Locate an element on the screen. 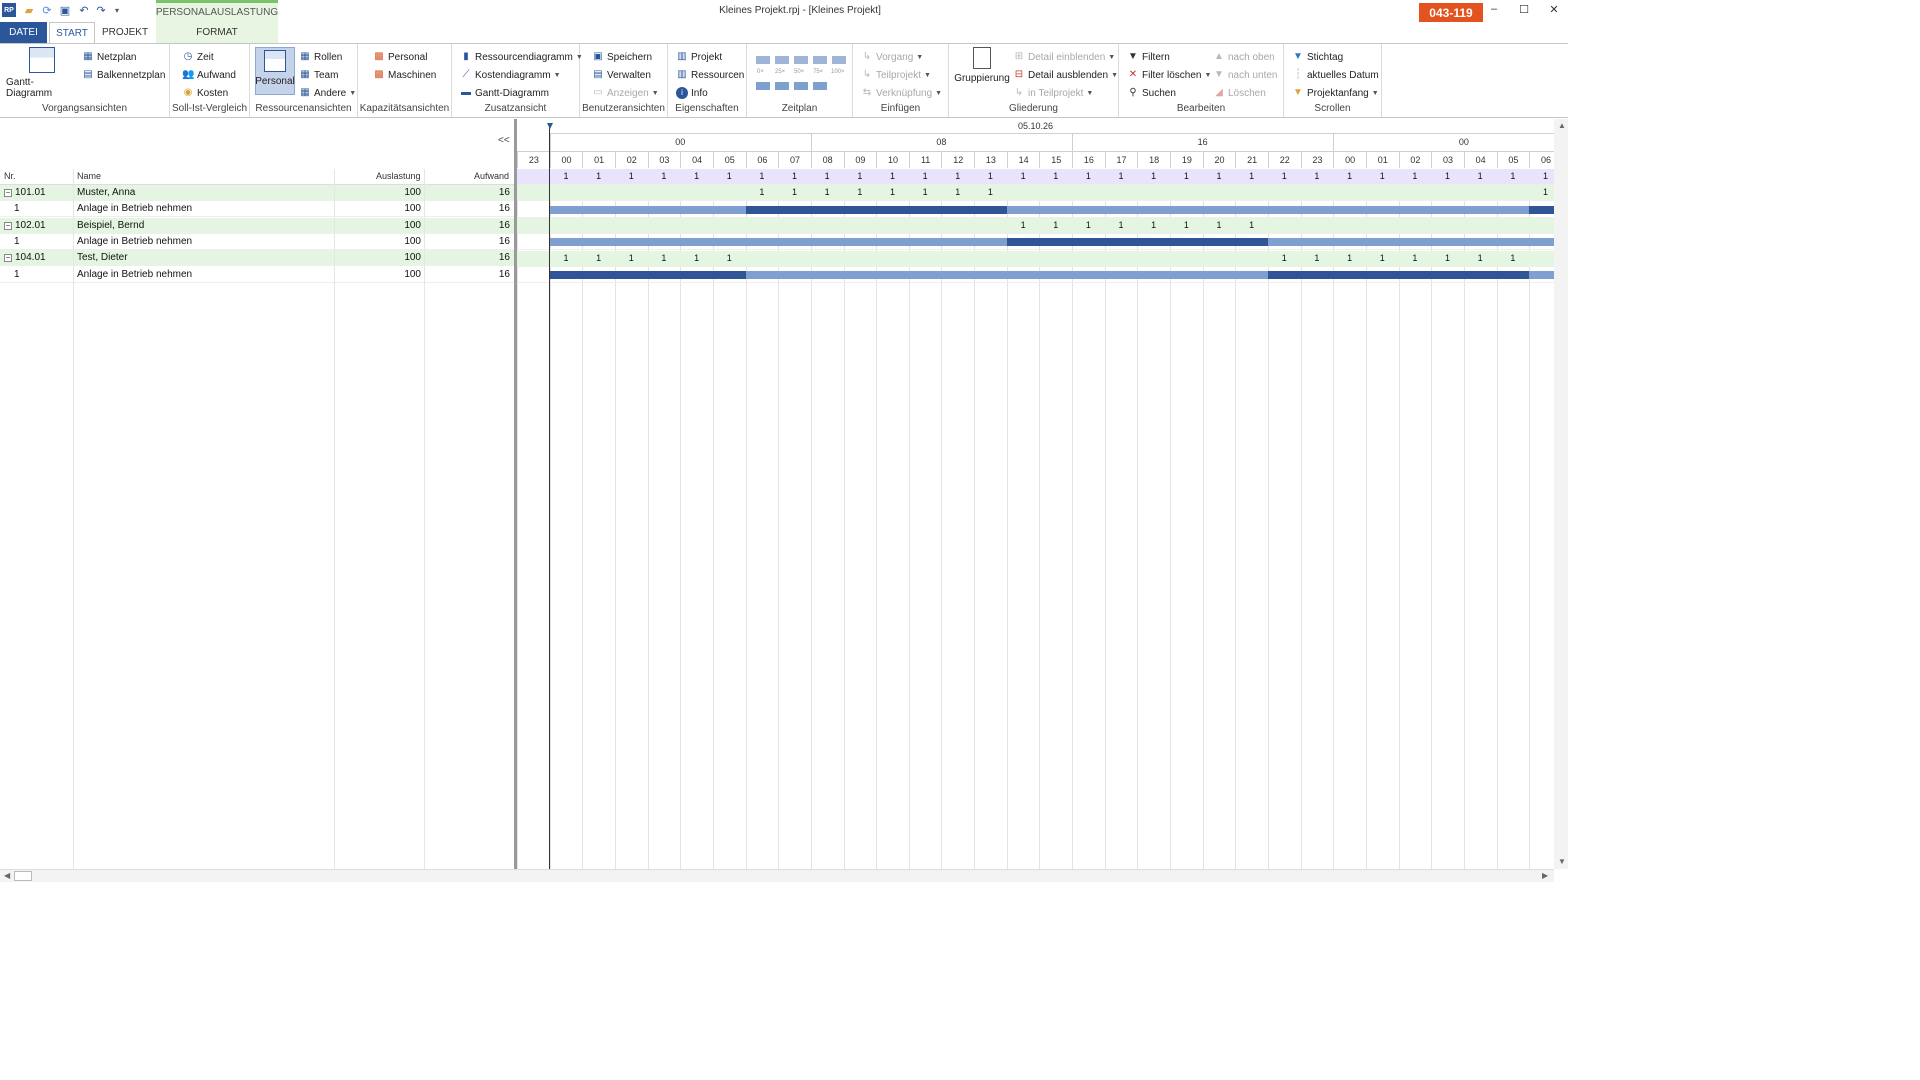 The width and height of the screenshot is (1920, 1080). verknuepfung-dropdown: ⇆ Verknüpfung ▼ is located at coordinates (901, 93).